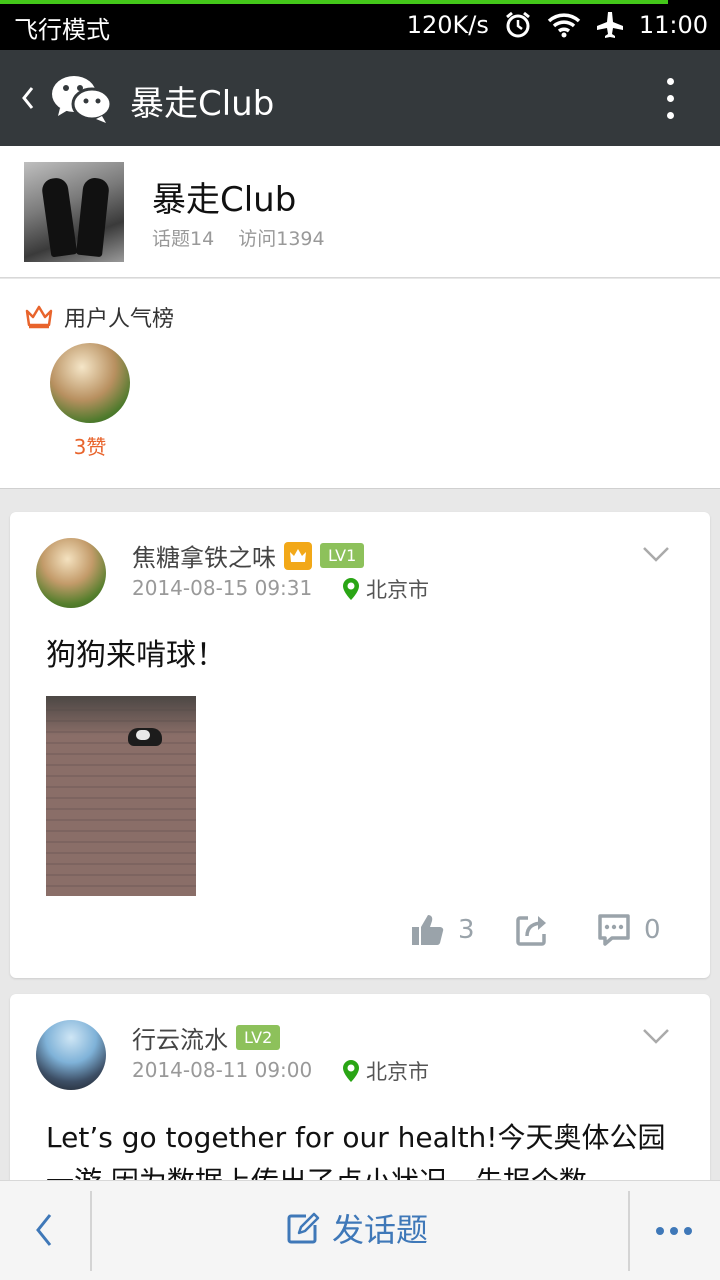 The width and height of the screenshot is (720, 1280). What do you see at coordinates (673, 25) in the screenshot?
I see `clock: 11:00` at bounding box center [673, 25].